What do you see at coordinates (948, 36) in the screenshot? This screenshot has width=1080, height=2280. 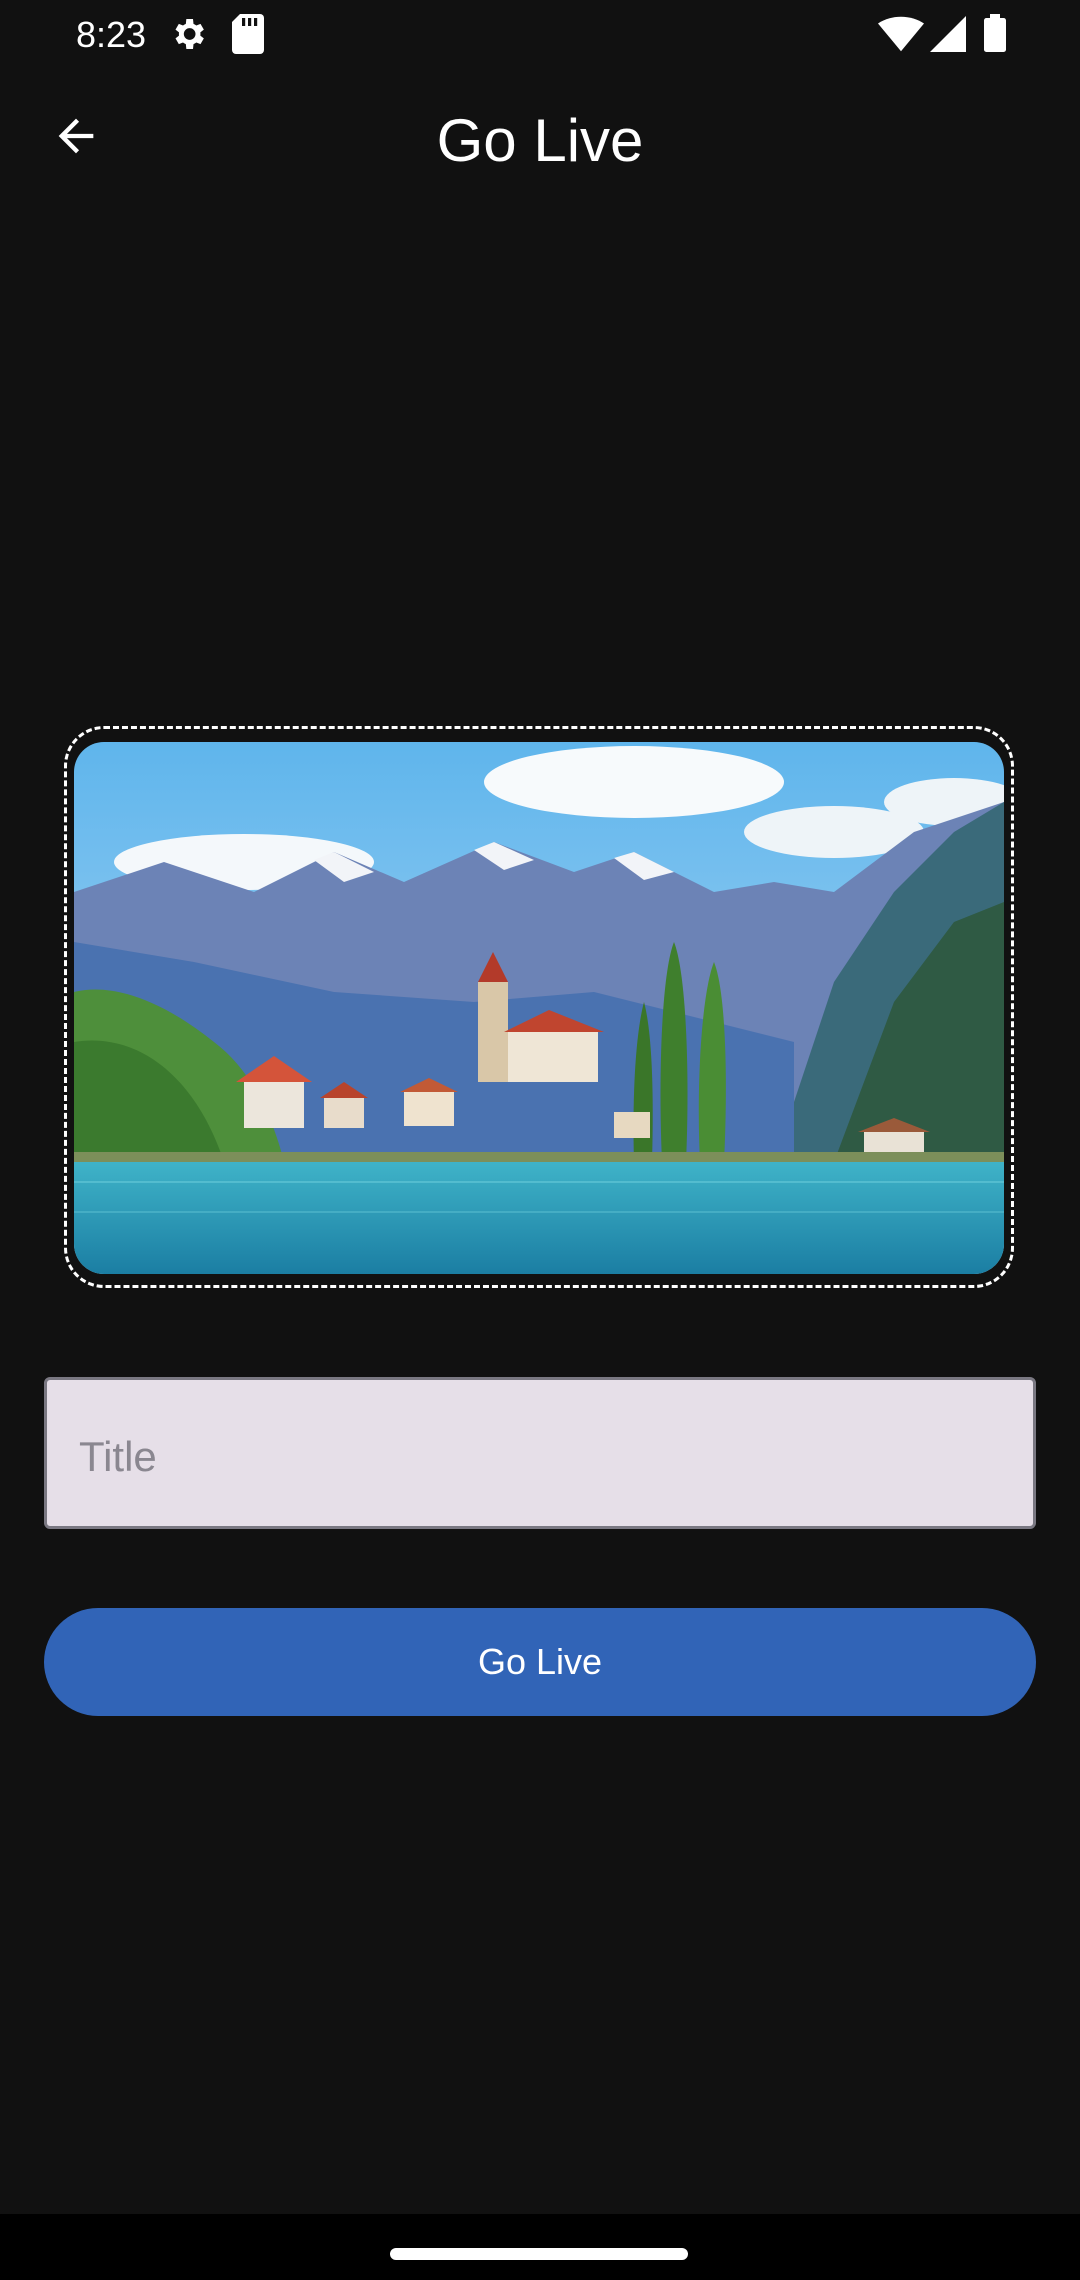 I see `cellular-signal-icon` at bounding box center [948, 36].